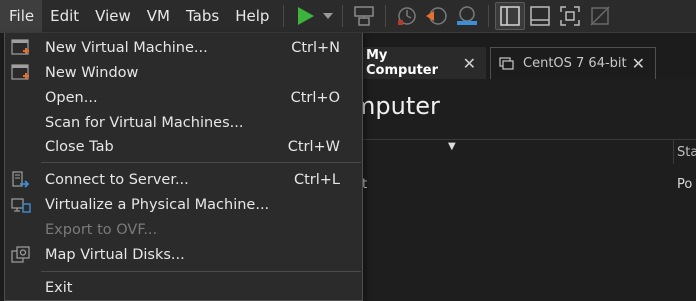  What do you see at coordinates (59, 288) in the screenshot?
I see `menu-item-label: Exit` at bounding box center [59, 288].